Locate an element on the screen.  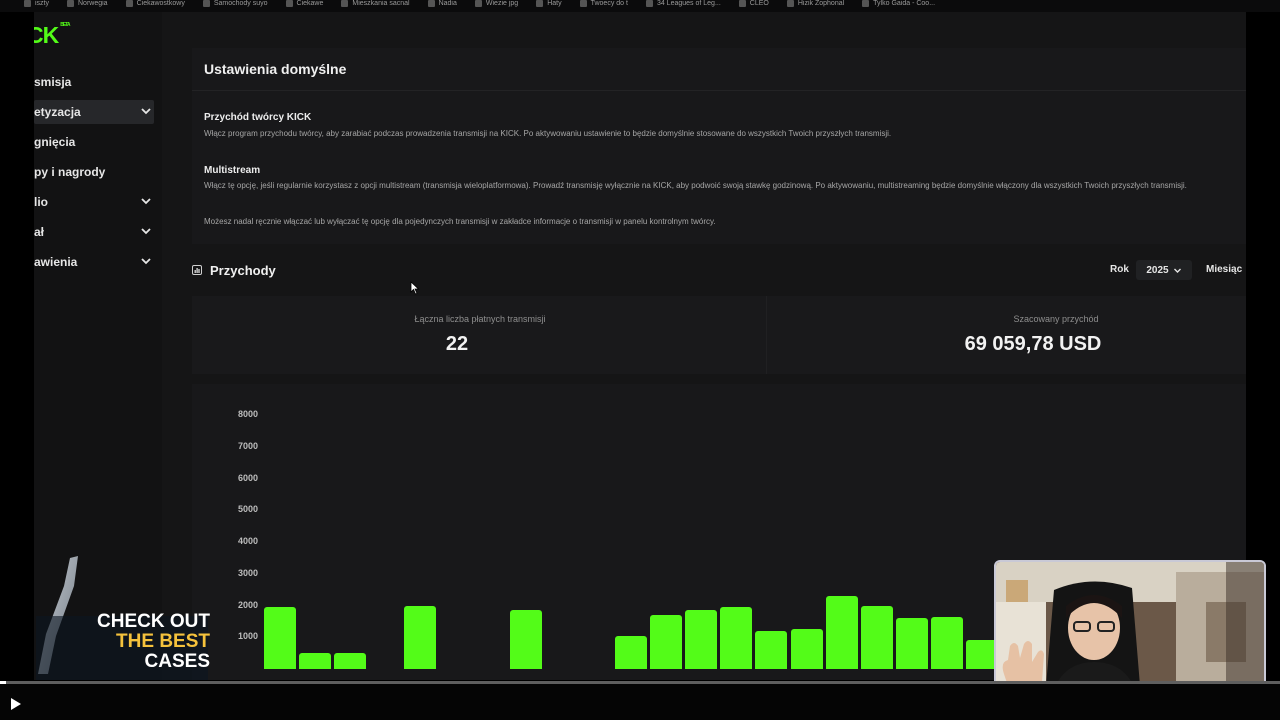
year-label: Rok is located at coordinates (1119, 269).